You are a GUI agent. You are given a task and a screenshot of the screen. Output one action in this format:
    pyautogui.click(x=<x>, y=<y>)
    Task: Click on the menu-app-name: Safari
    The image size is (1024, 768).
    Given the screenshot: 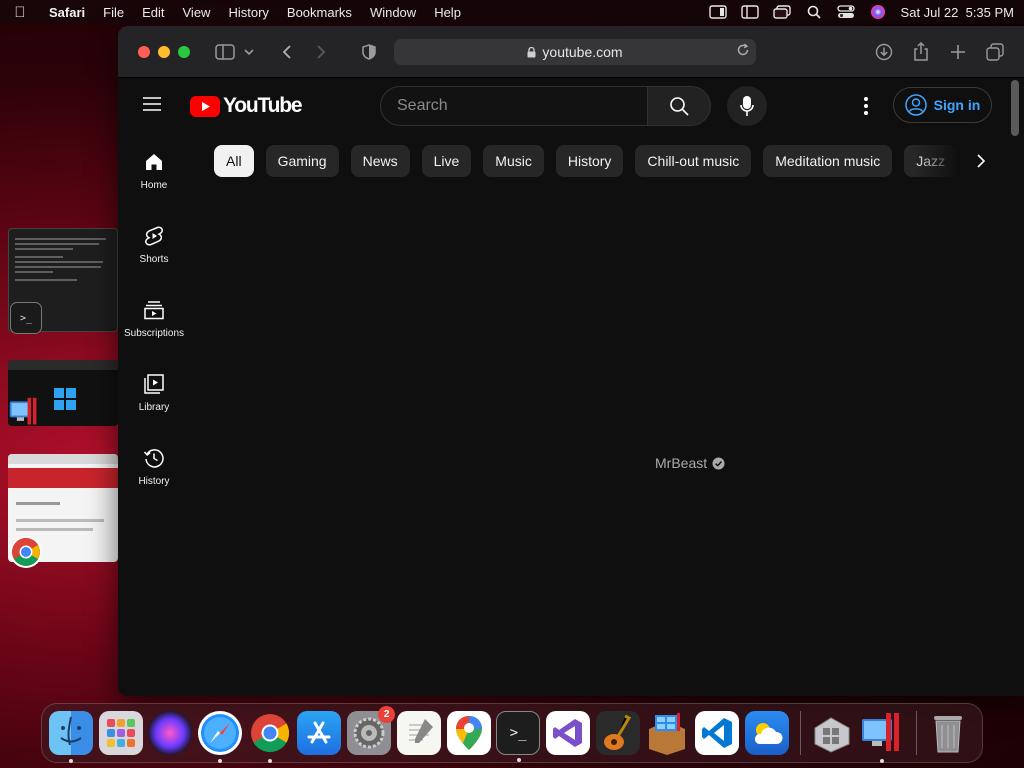 What is the action you would take?
    pyautogui.click(x=67, y=12)
    